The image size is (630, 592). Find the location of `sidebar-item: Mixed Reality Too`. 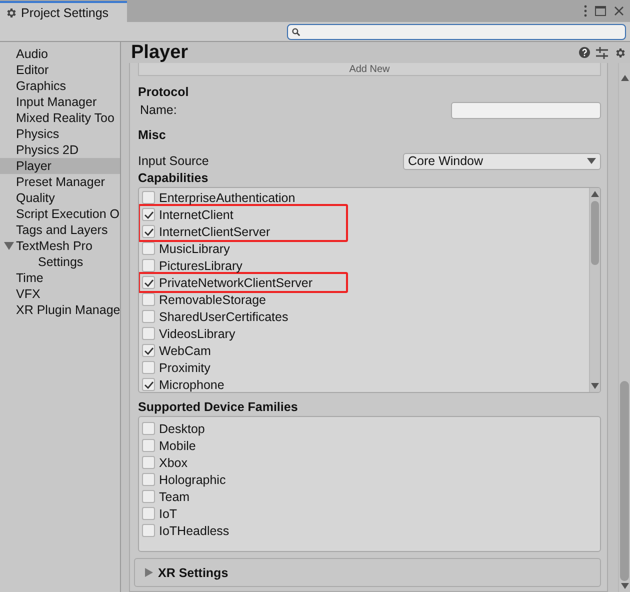

sidebar-item: Mixed Reality Too is located at coordinates (60, 118).